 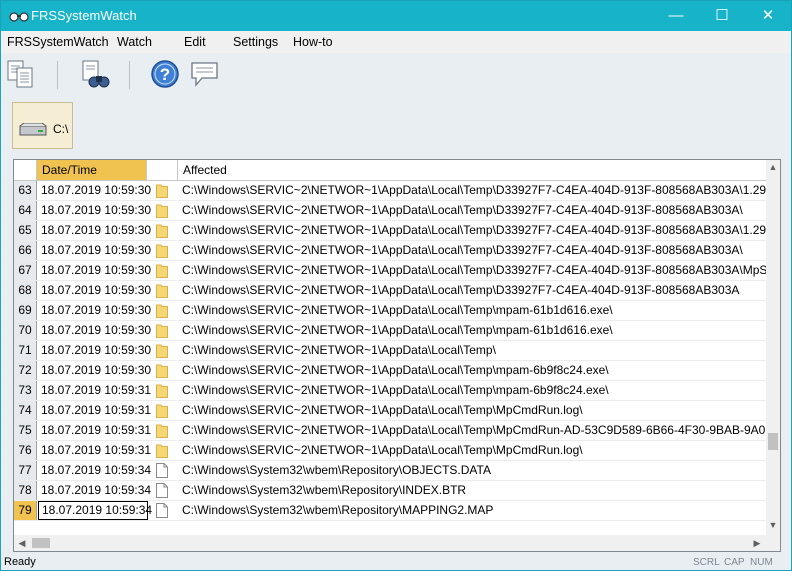 What do you see at coordinates (22, 543) in the screenshot?
I see `scroll-left-arrow-icon: ◀` at bounding box center [22, 543].